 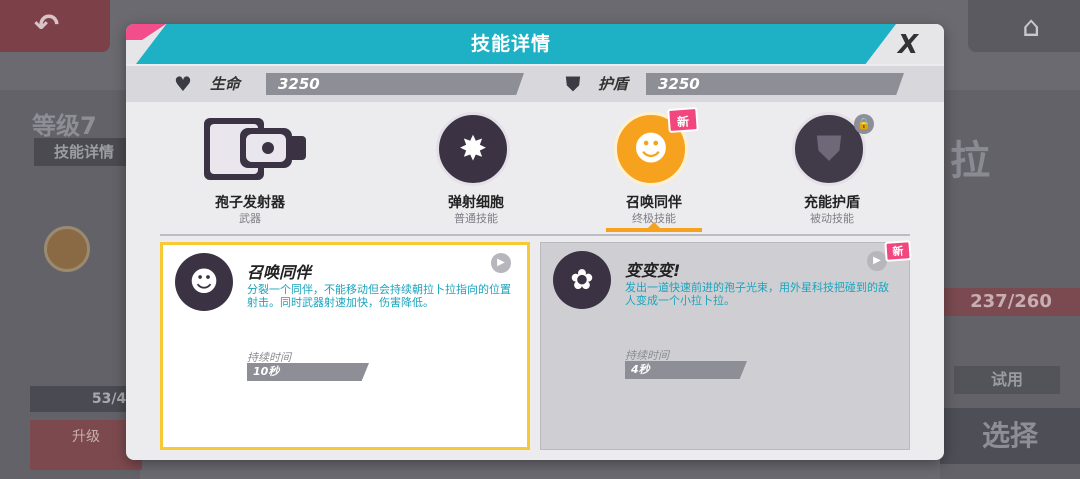 I want to click on try-button: 试用, so click(x=1007, y=380).